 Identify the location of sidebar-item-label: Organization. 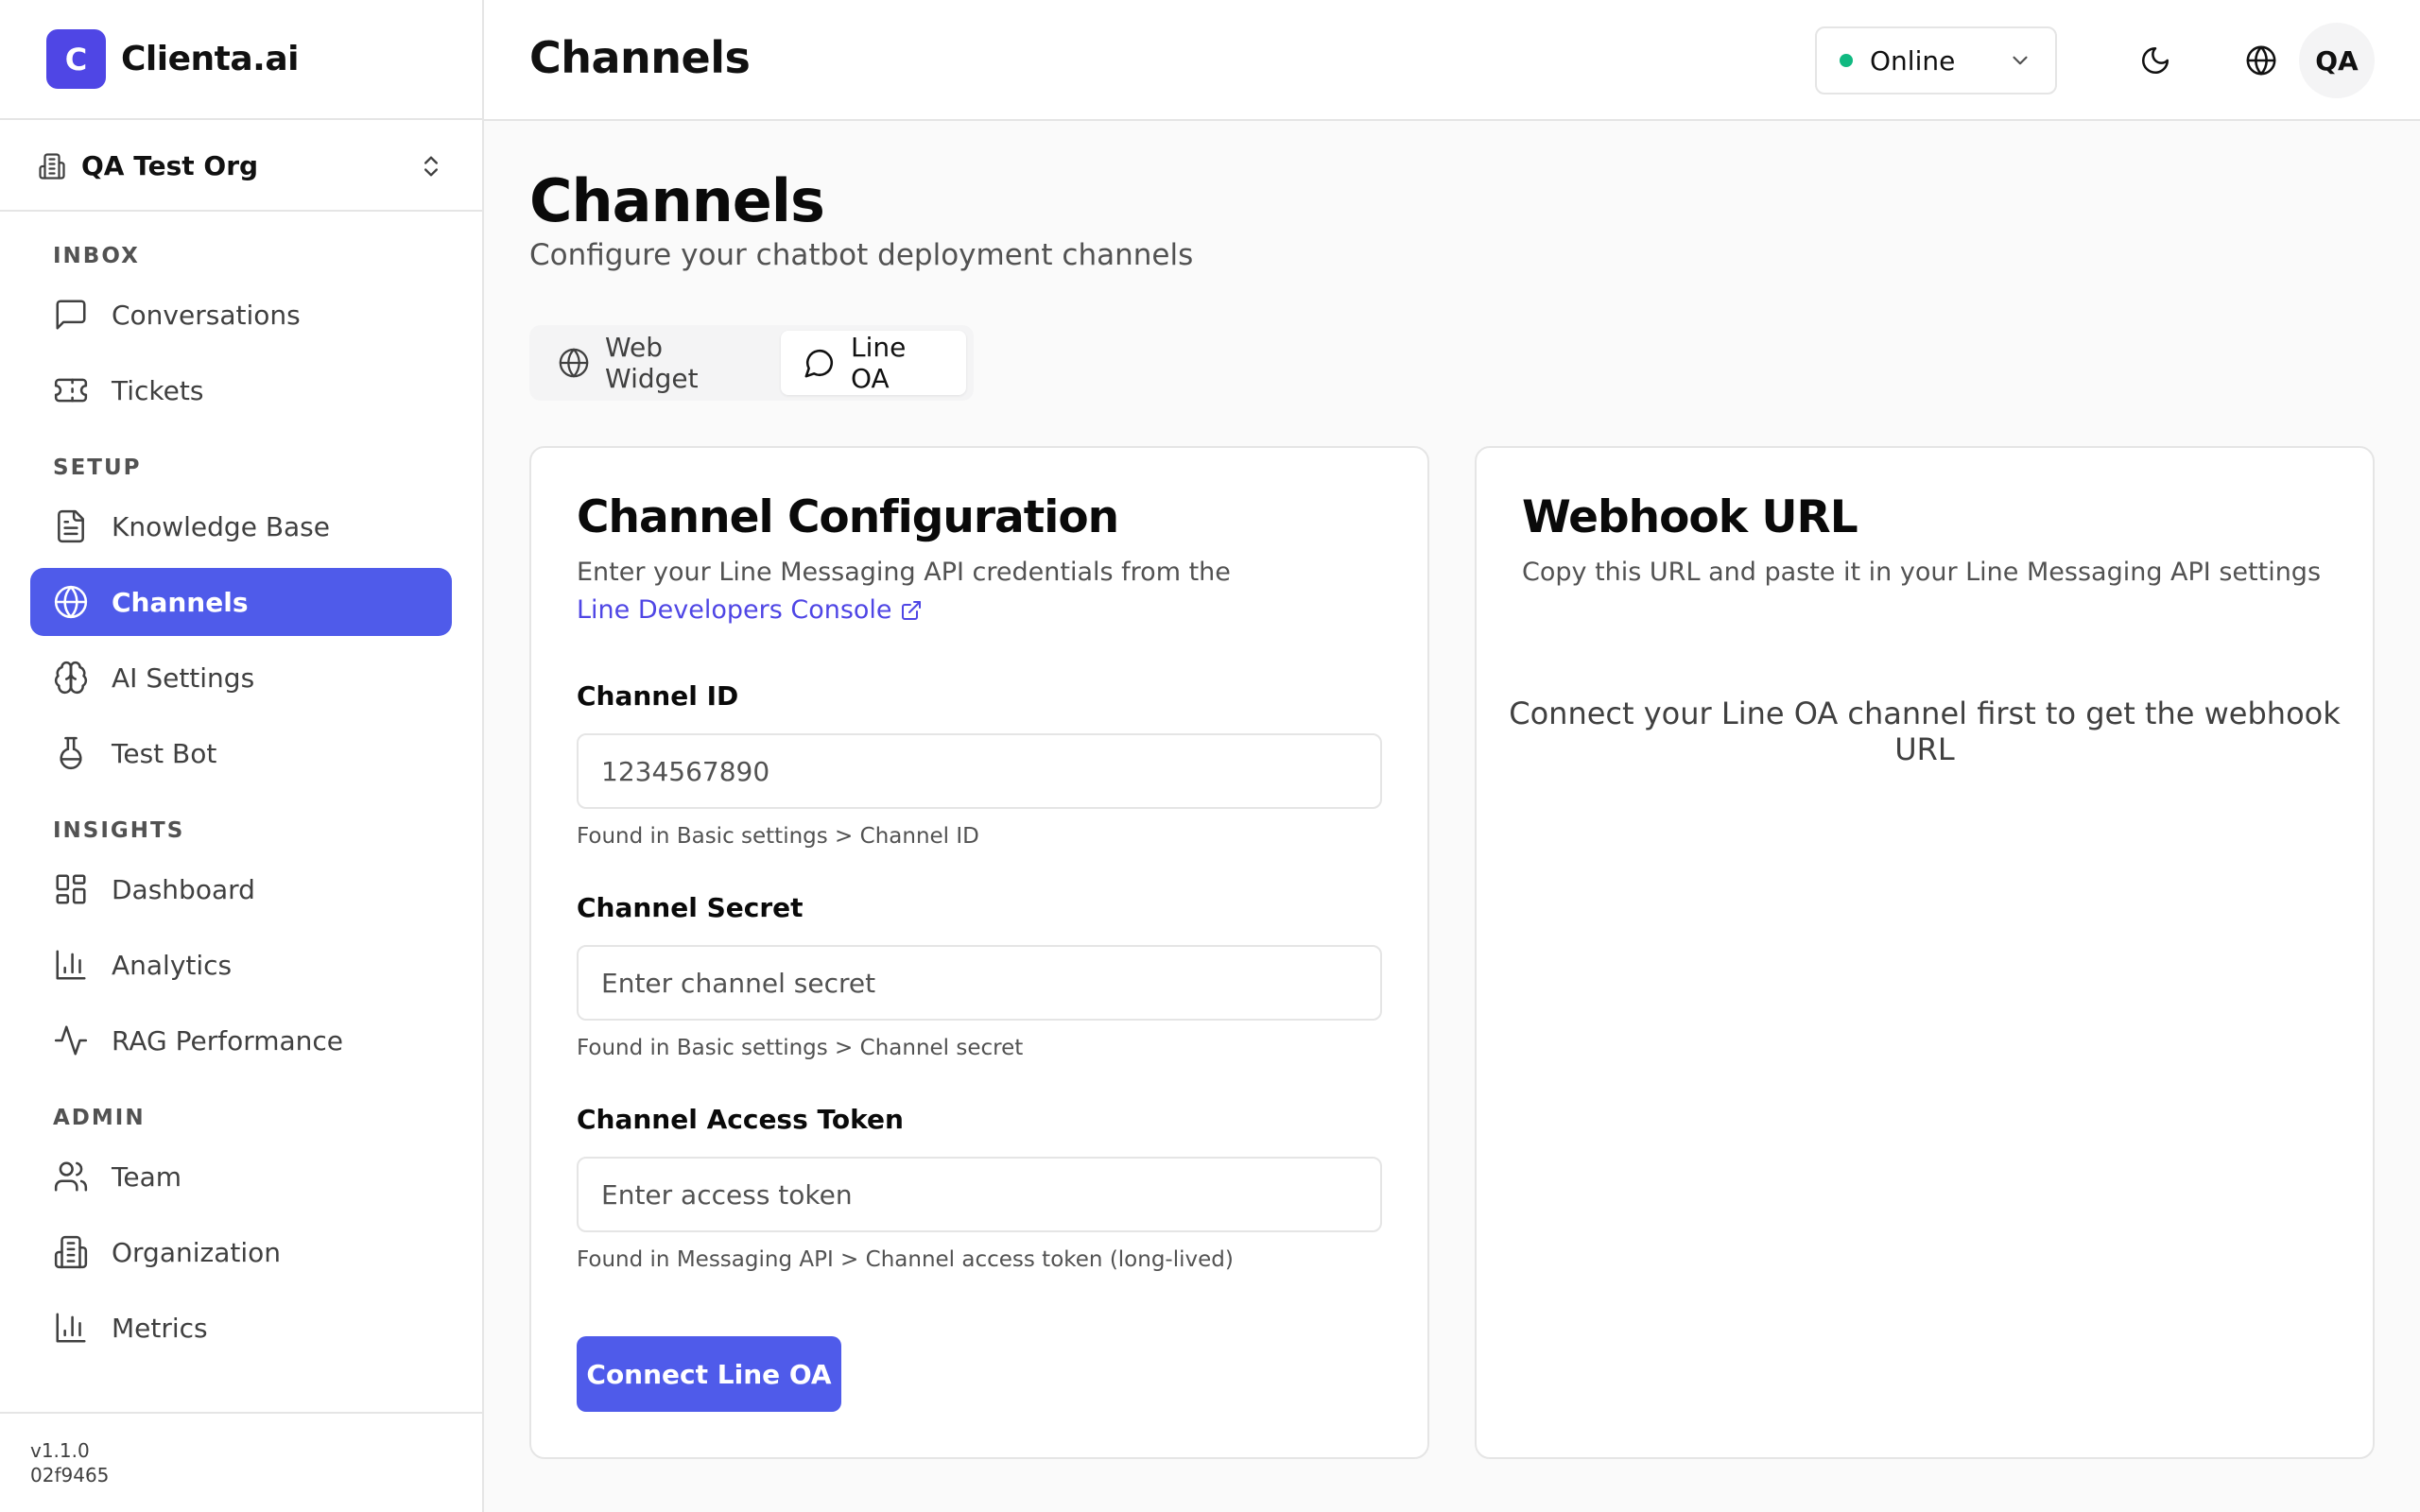
(197, 1252).